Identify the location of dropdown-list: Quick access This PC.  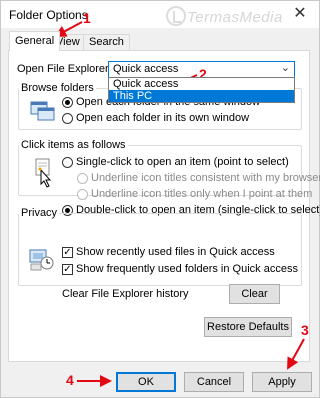
(201, 90).